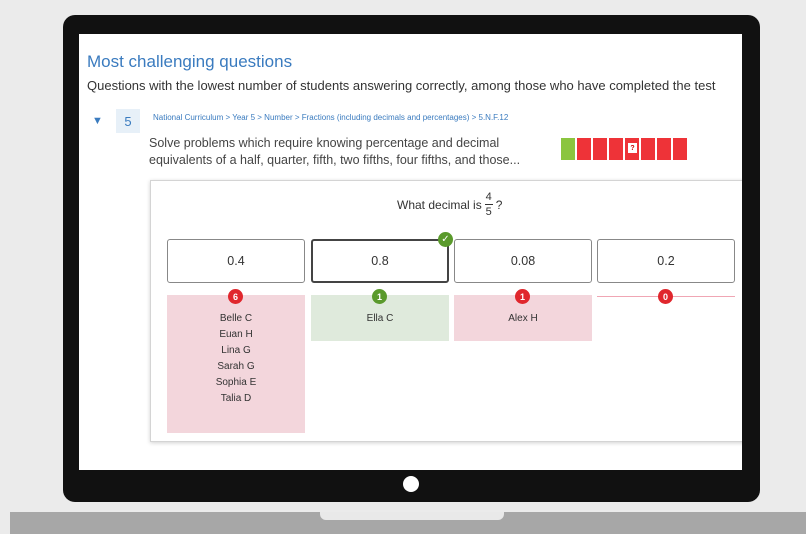 The image size is (806, 534). What do you see at coordinates (499, 204) in the screenshot?
I see `prompt-suffix: ?` at bounding box center [499, 204].